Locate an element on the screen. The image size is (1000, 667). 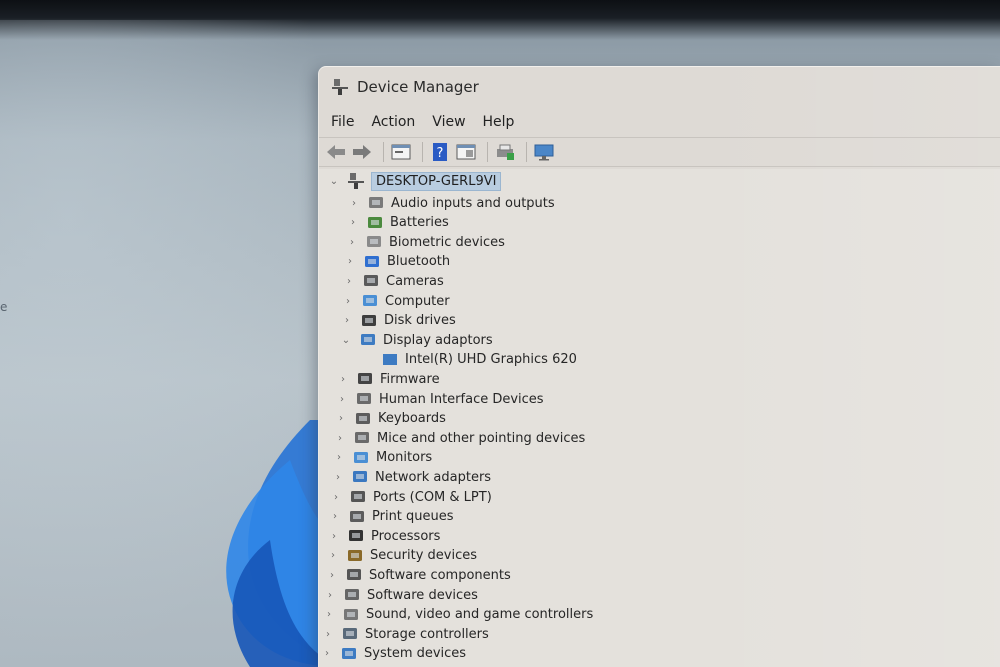
view-toggle-button is located at coordinates (466, 152).